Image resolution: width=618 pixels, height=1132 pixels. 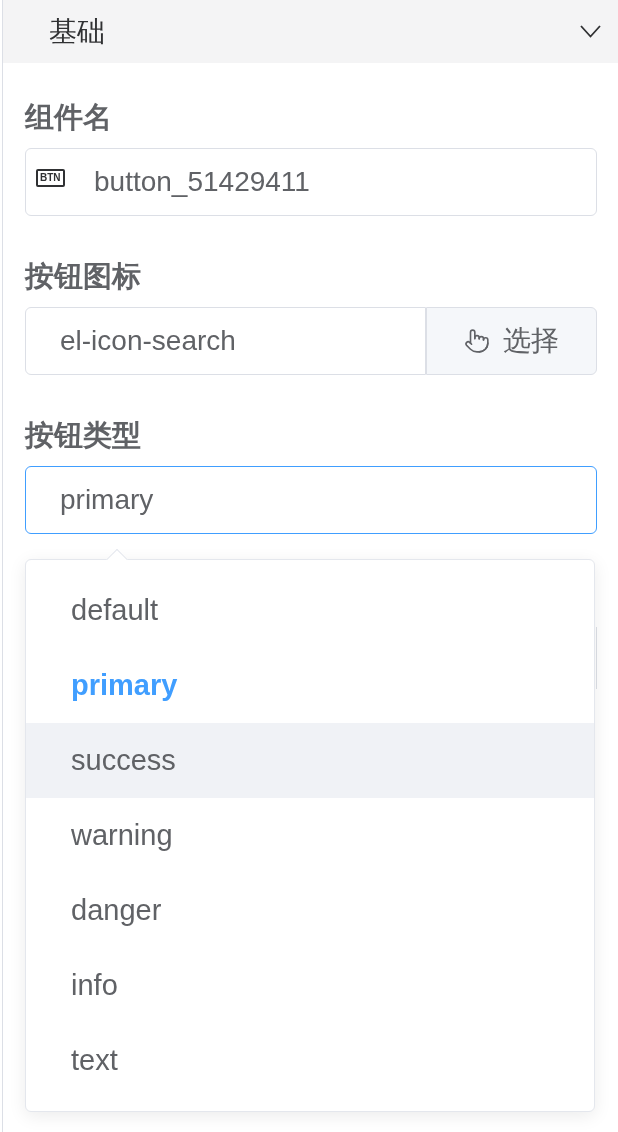 What do you see at coordinates (310, 760) in the screenshot?
I see `dropdown-option: success` at bounding box center [310, 760].